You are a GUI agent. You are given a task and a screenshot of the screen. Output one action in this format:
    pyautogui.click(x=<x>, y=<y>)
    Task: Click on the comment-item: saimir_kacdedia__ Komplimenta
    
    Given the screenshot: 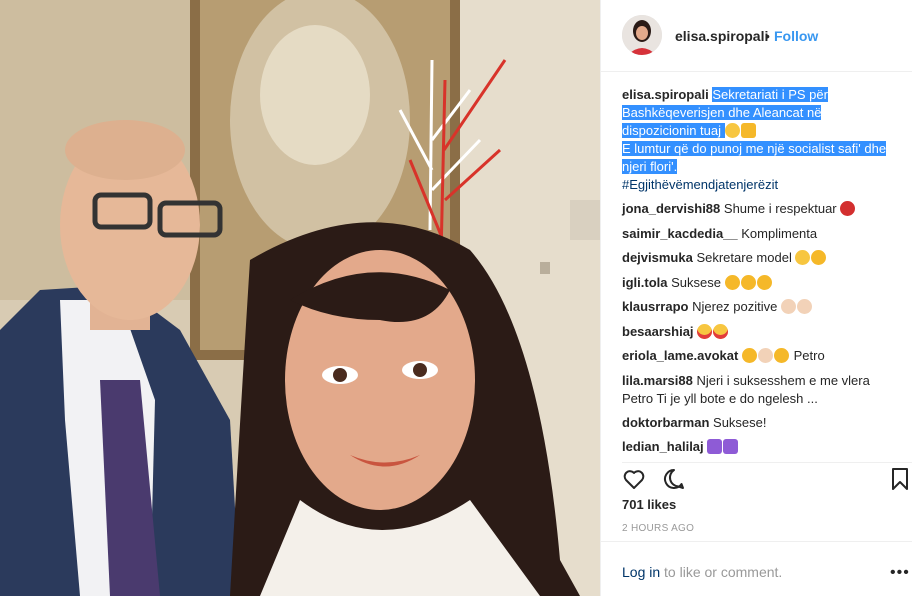 What is the action you would take?
    pyautogui.click(x=757, y=237)
    